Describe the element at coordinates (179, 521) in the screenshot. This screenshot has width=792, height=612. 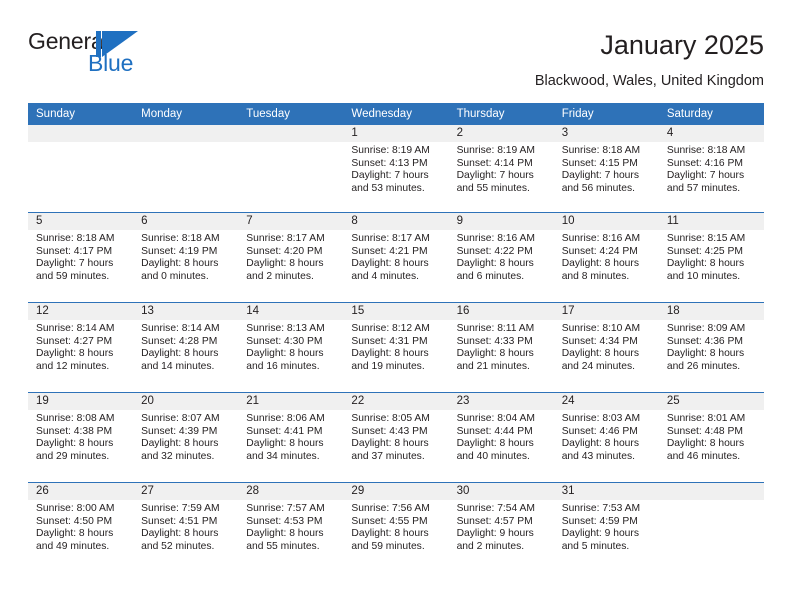
I see `sunset-text: Sunset: 4:51 PM` at that location.